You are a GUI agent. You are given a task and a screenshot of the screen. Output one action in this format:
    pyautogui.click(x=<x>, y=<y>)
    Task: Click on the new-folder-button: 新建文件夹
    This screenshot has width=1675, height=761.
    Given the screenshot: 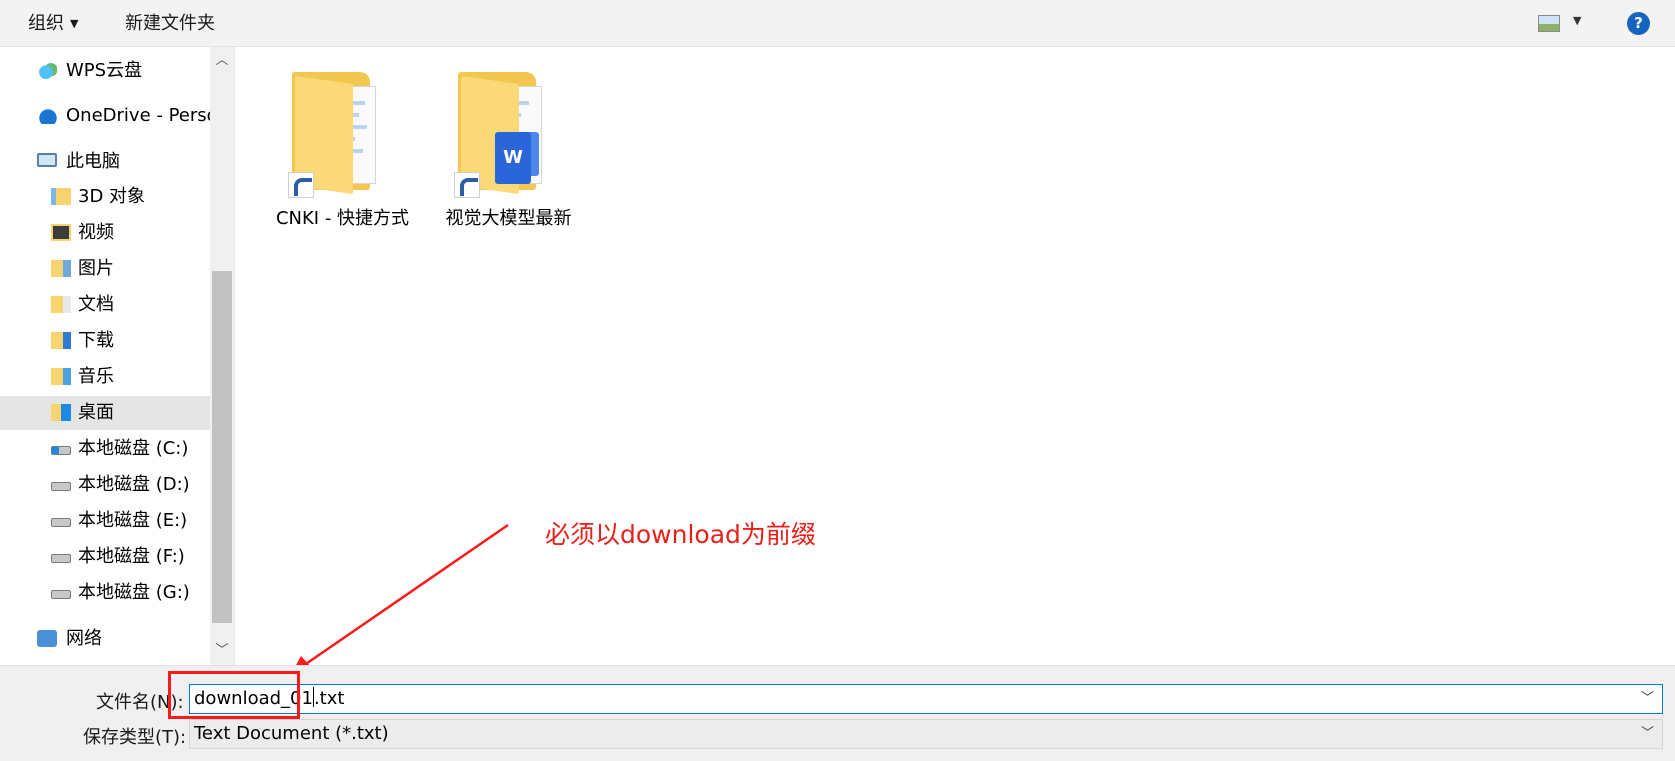 What is the action you would take?
    pyautogui.click(x=170, y=23)
    